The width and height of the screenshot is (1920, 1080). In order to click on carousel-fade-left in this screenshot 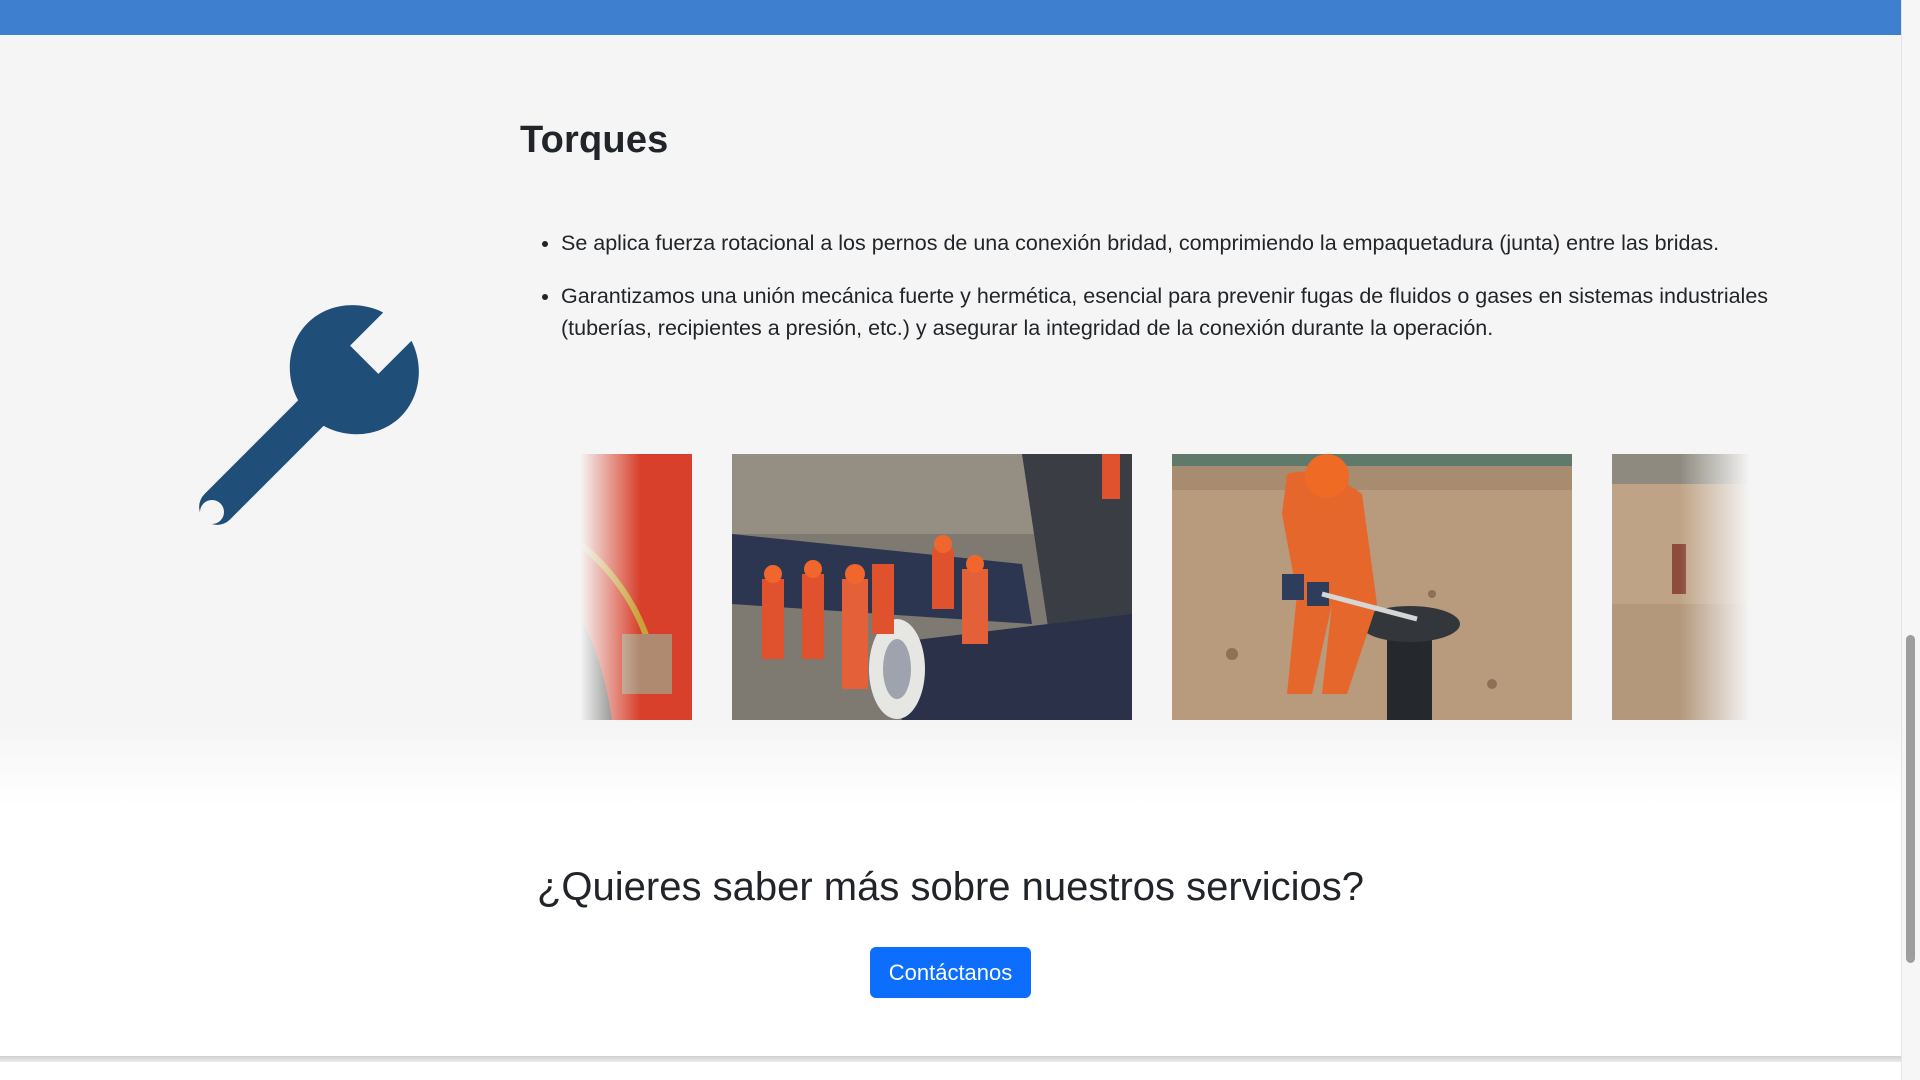, I will do `click(610, 587)`.